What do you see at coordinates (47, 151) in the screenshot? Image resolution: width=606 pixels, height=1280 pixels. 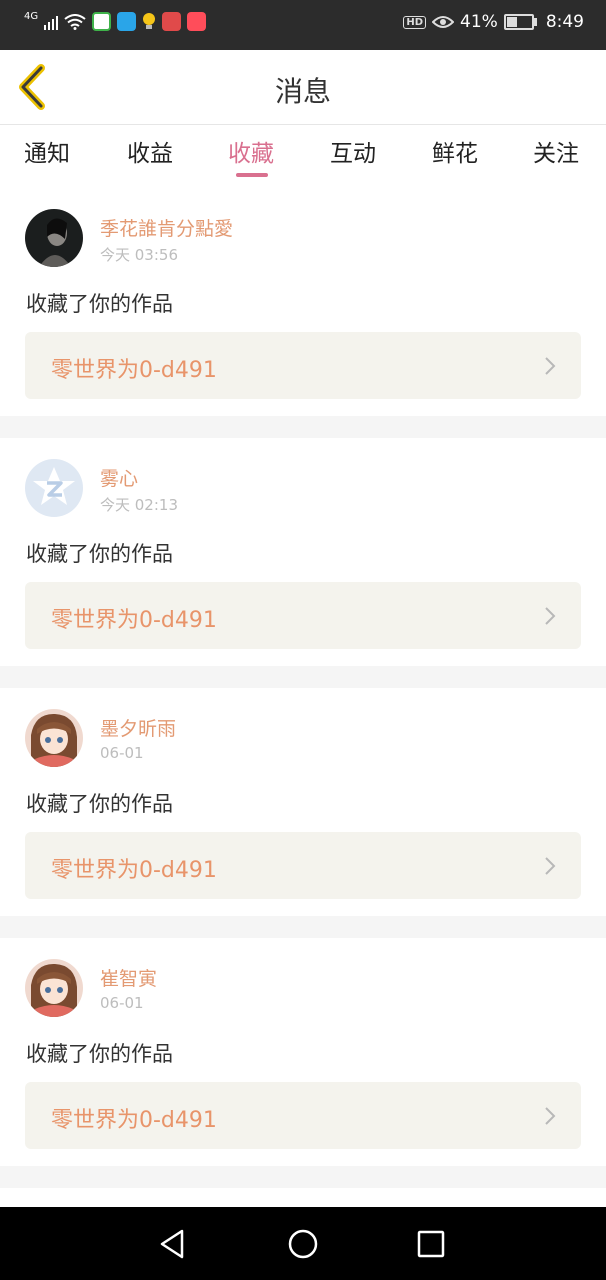 I see `tab-notifications: 通知` at bounding box center [47, 151].